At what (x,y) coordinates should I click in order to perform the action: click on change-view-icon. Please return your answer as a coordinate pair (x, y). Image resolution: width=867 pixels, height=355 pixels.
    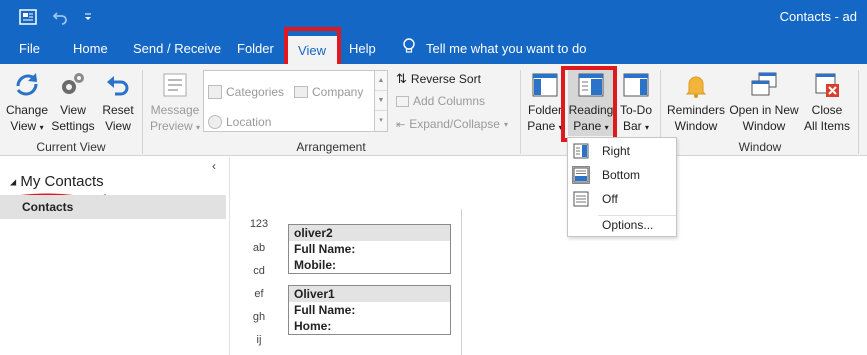
    Looking at the image, I should click on (27, 84).